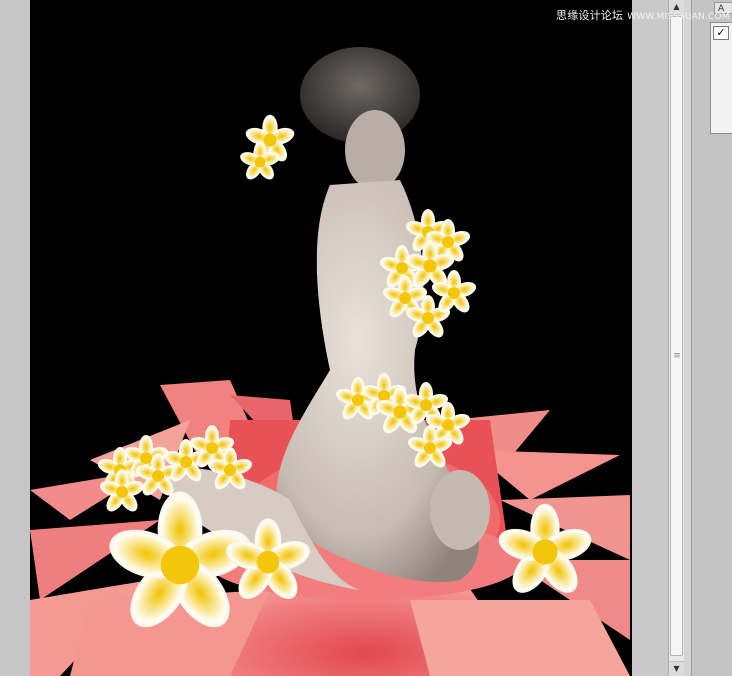  I want to click on watermark-text: 思缘设计论坛, so click(590, 15).